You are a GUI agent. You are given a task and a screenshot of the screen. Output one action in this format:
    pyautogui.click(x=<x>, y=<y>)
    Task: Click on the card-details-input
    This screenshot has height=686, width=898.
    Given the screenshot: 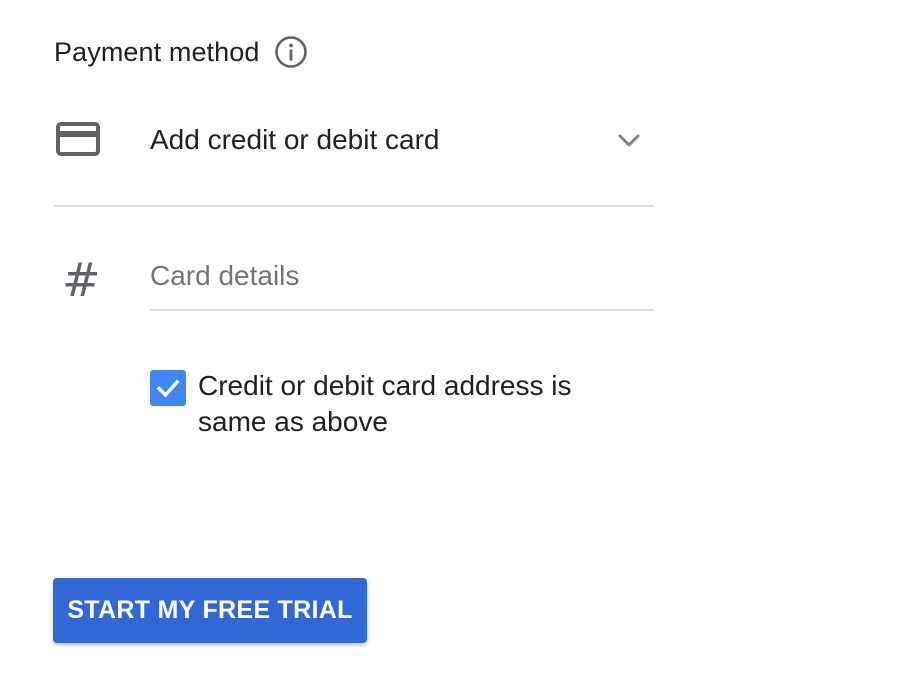 What is the action you would take?
    pyautogui.click(x=402, y=276)
    